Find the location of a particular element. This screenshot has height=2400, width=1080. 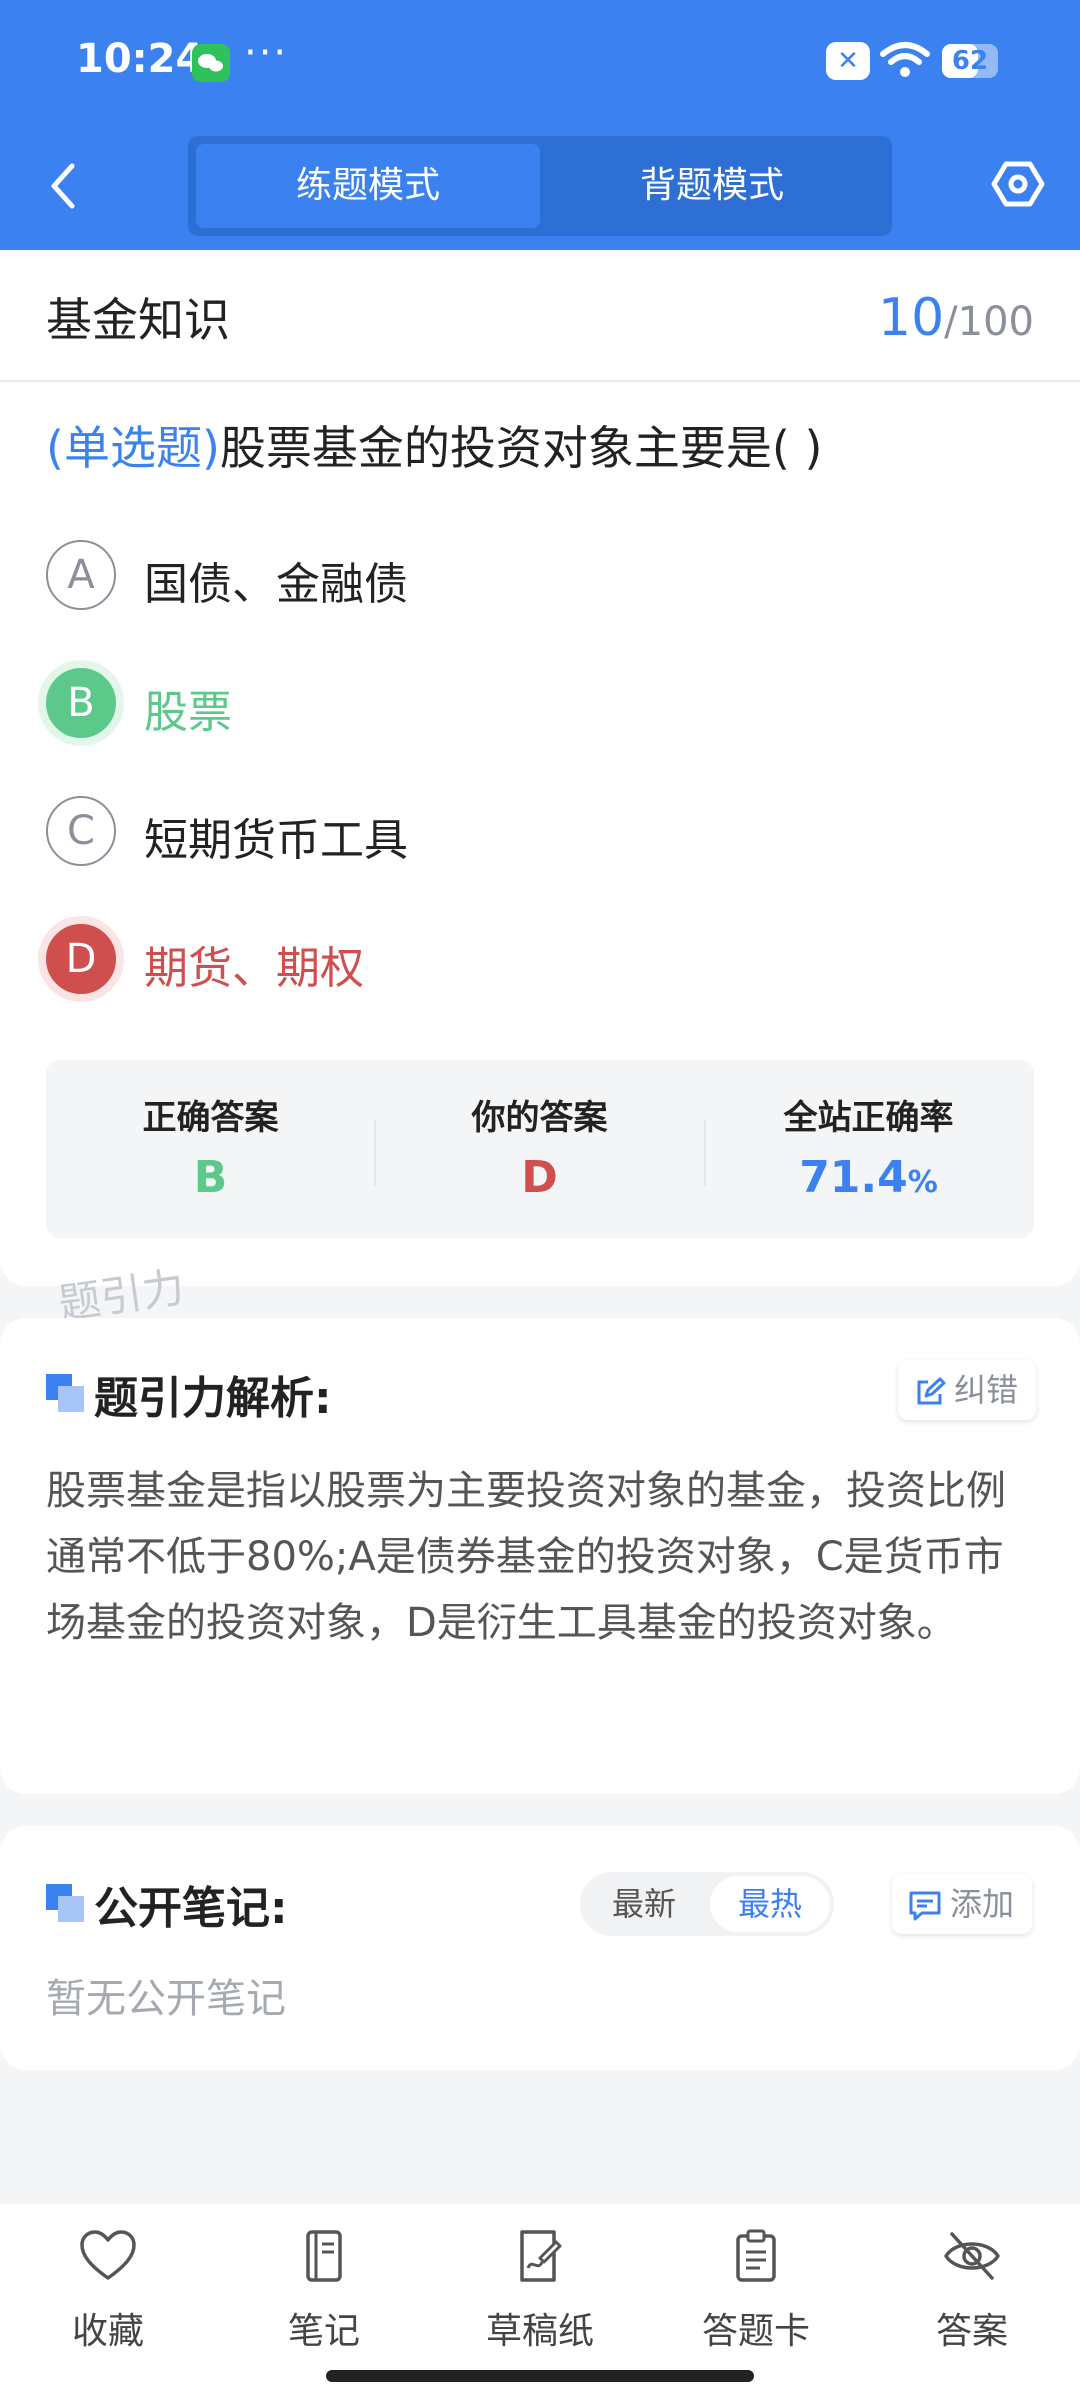

accuracy-stat: 全站正确率 71.4% is located at coordinates (868, 1149).